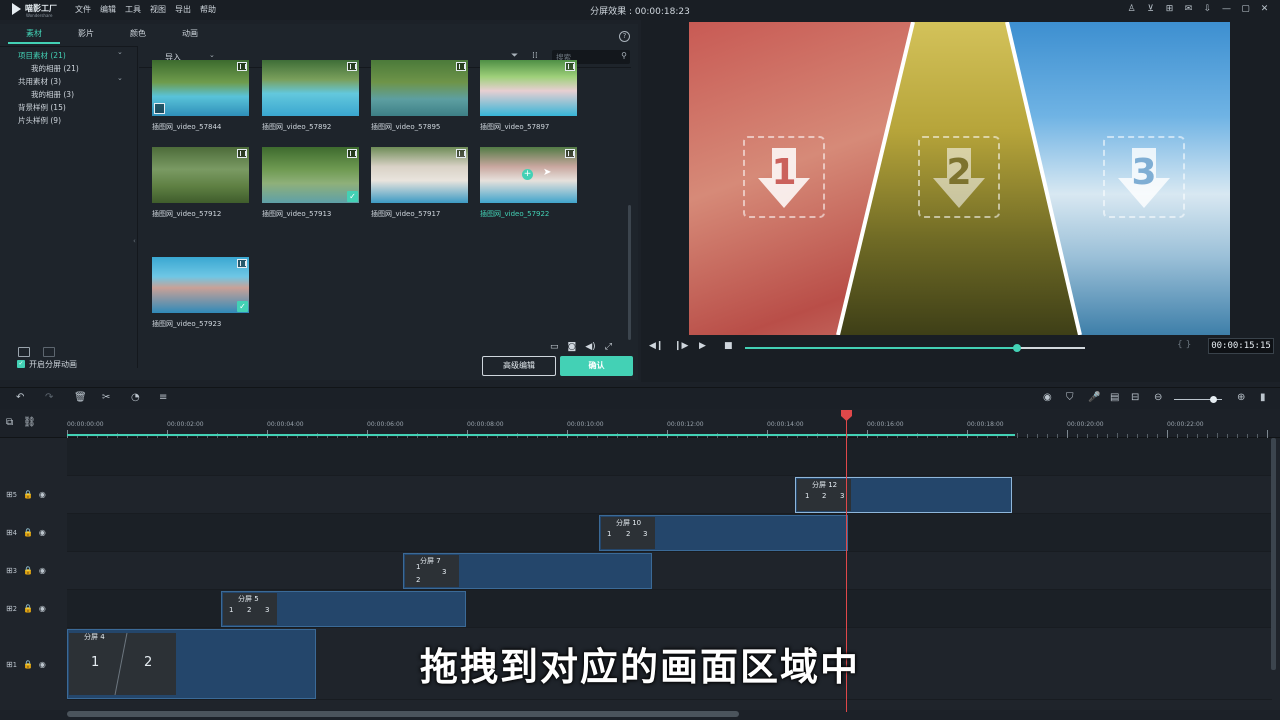  Describe the element at coordinates (419, 96) in the screenshot. I see `media-item: 插图网_video_57895` at that location.